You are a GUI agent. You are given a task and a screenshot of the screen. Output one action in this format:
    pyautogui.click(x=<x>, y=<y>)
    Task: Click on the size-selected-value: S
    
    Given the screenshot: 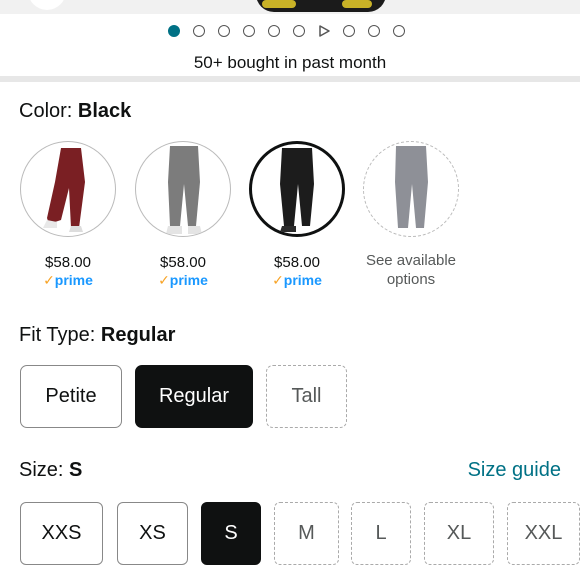 What is the action you would take?
    pyautogui.click(x=76, y=470)
    